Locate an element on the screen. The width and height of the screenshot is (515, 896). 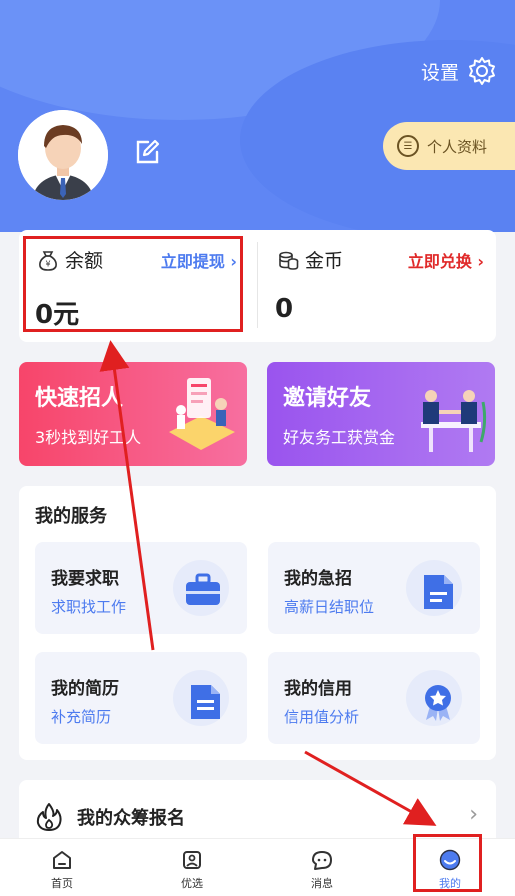
service-desc: 求职找工作 is located at coordinates (89, 607).